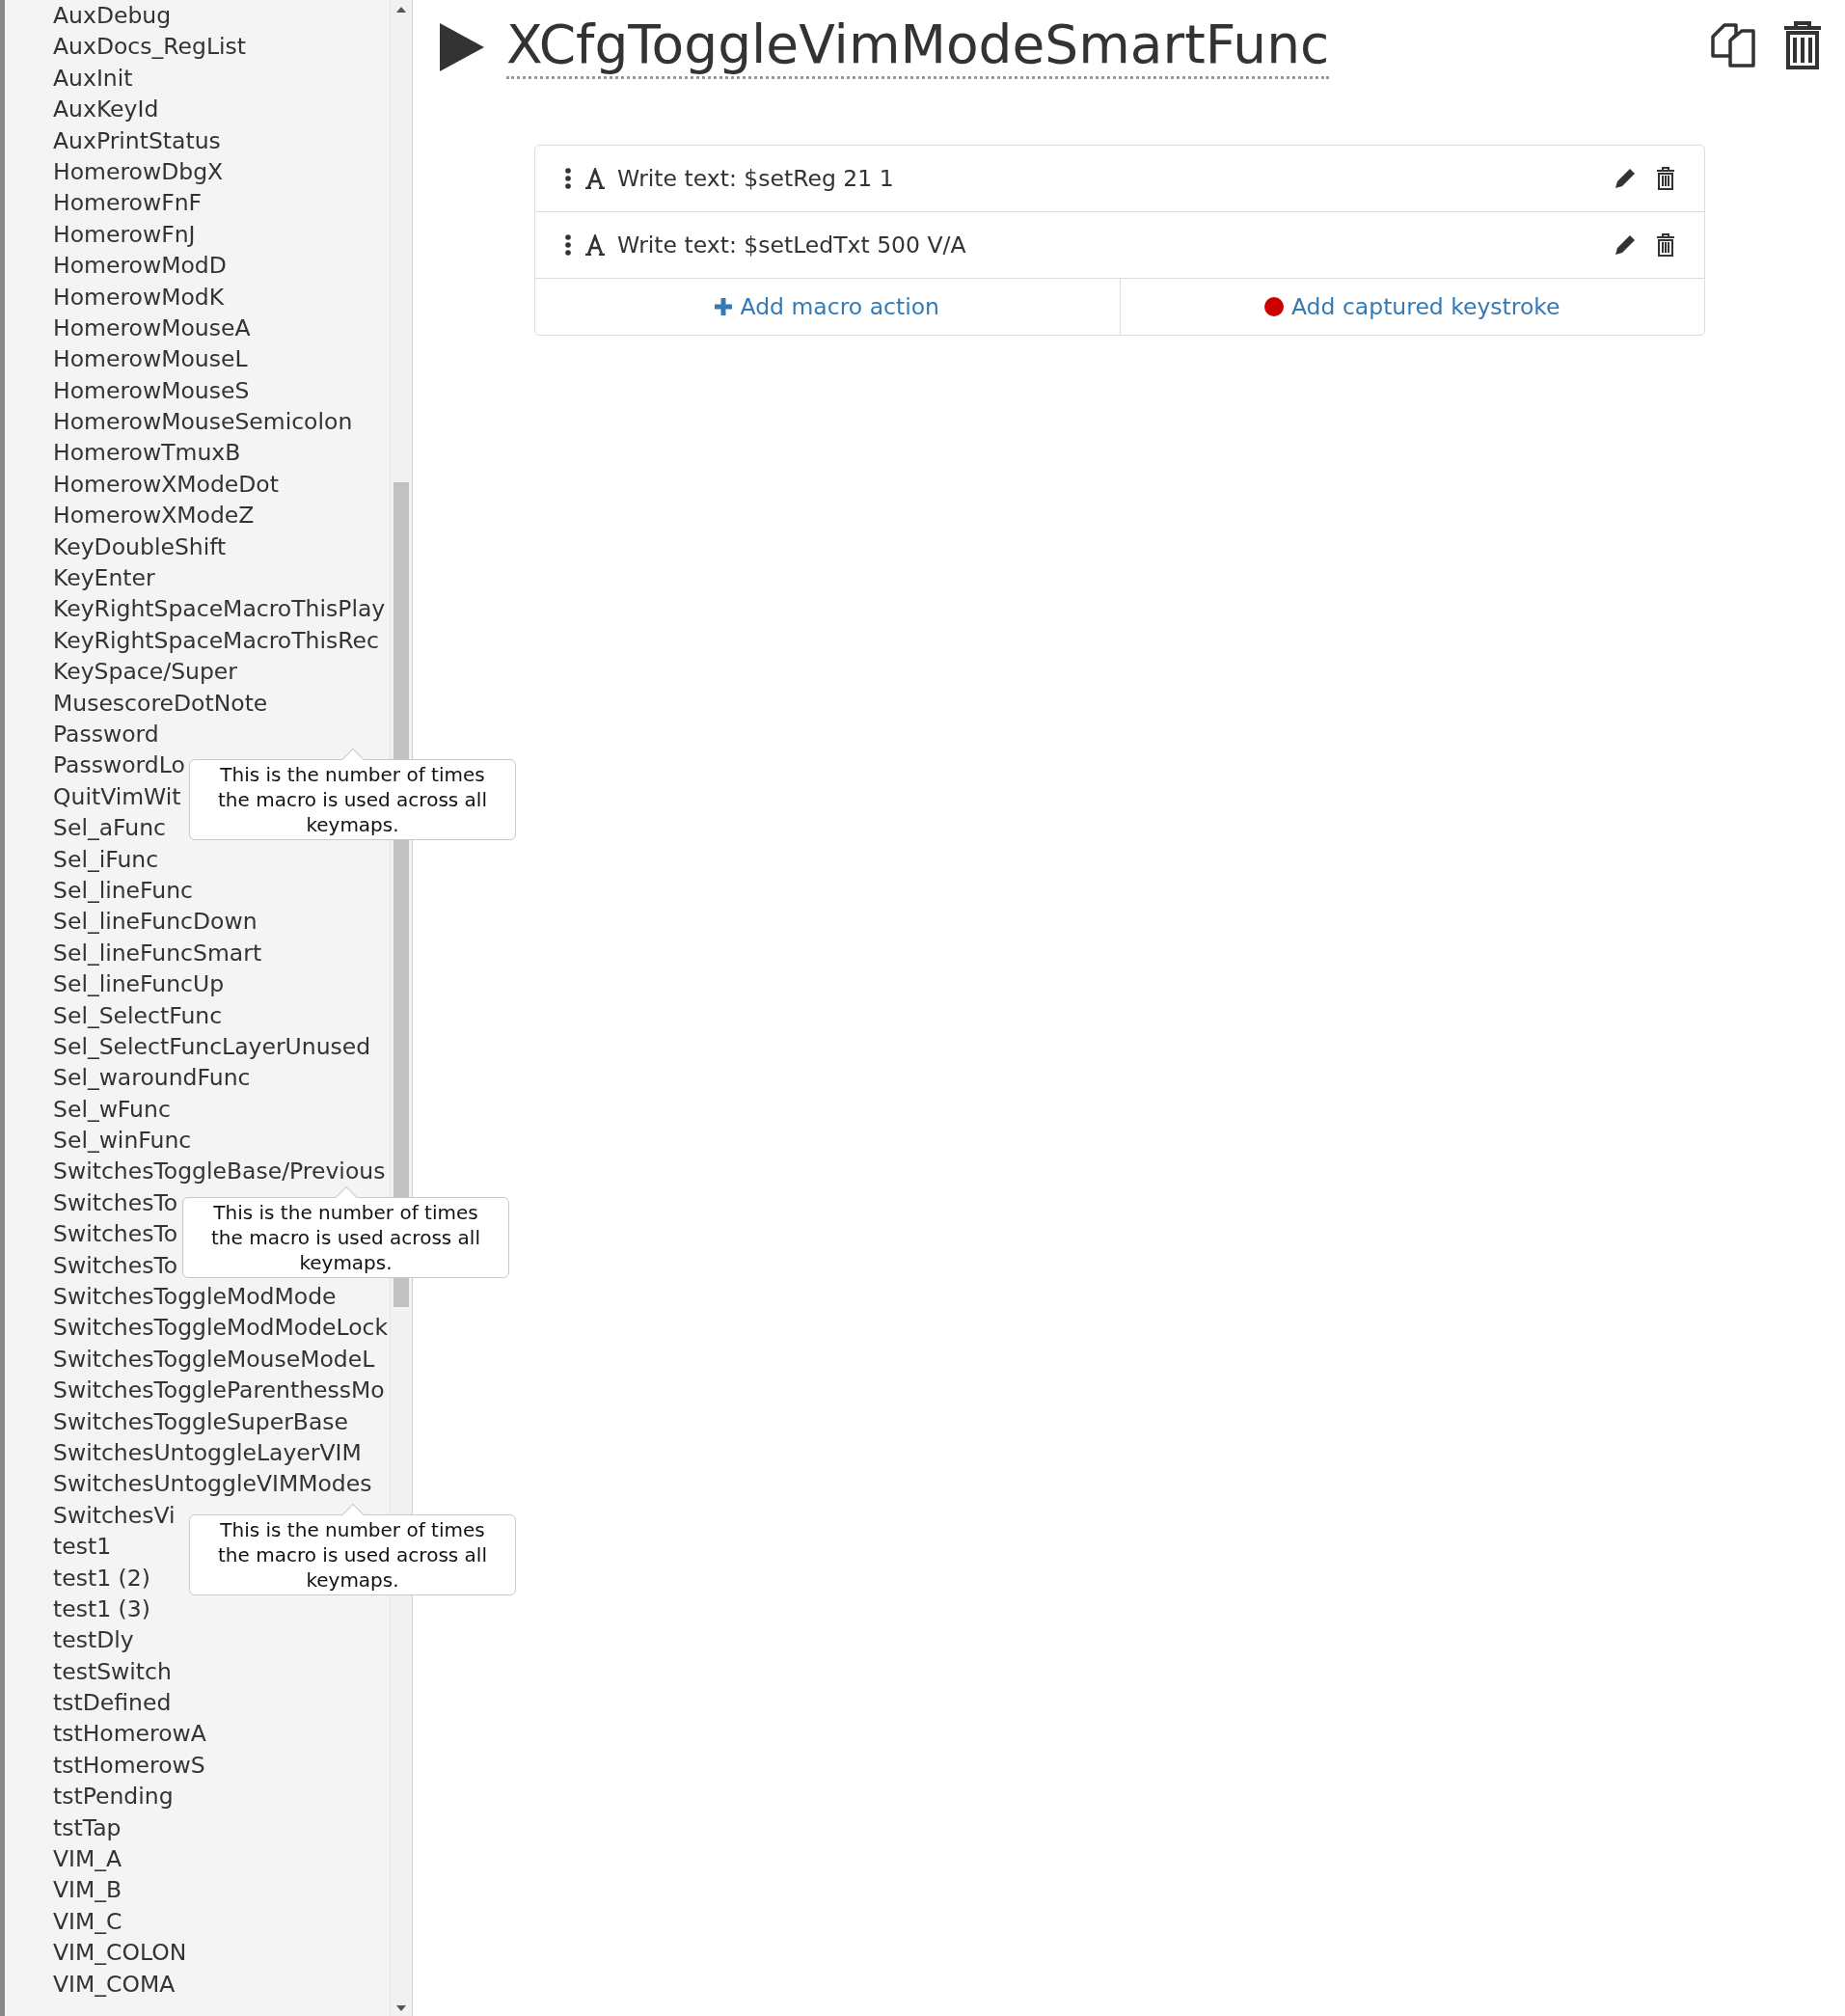  Describe the element at coordinates (197, 359) in the screenshot. I see `macro-list-item: HomerowMouseL` at that location.